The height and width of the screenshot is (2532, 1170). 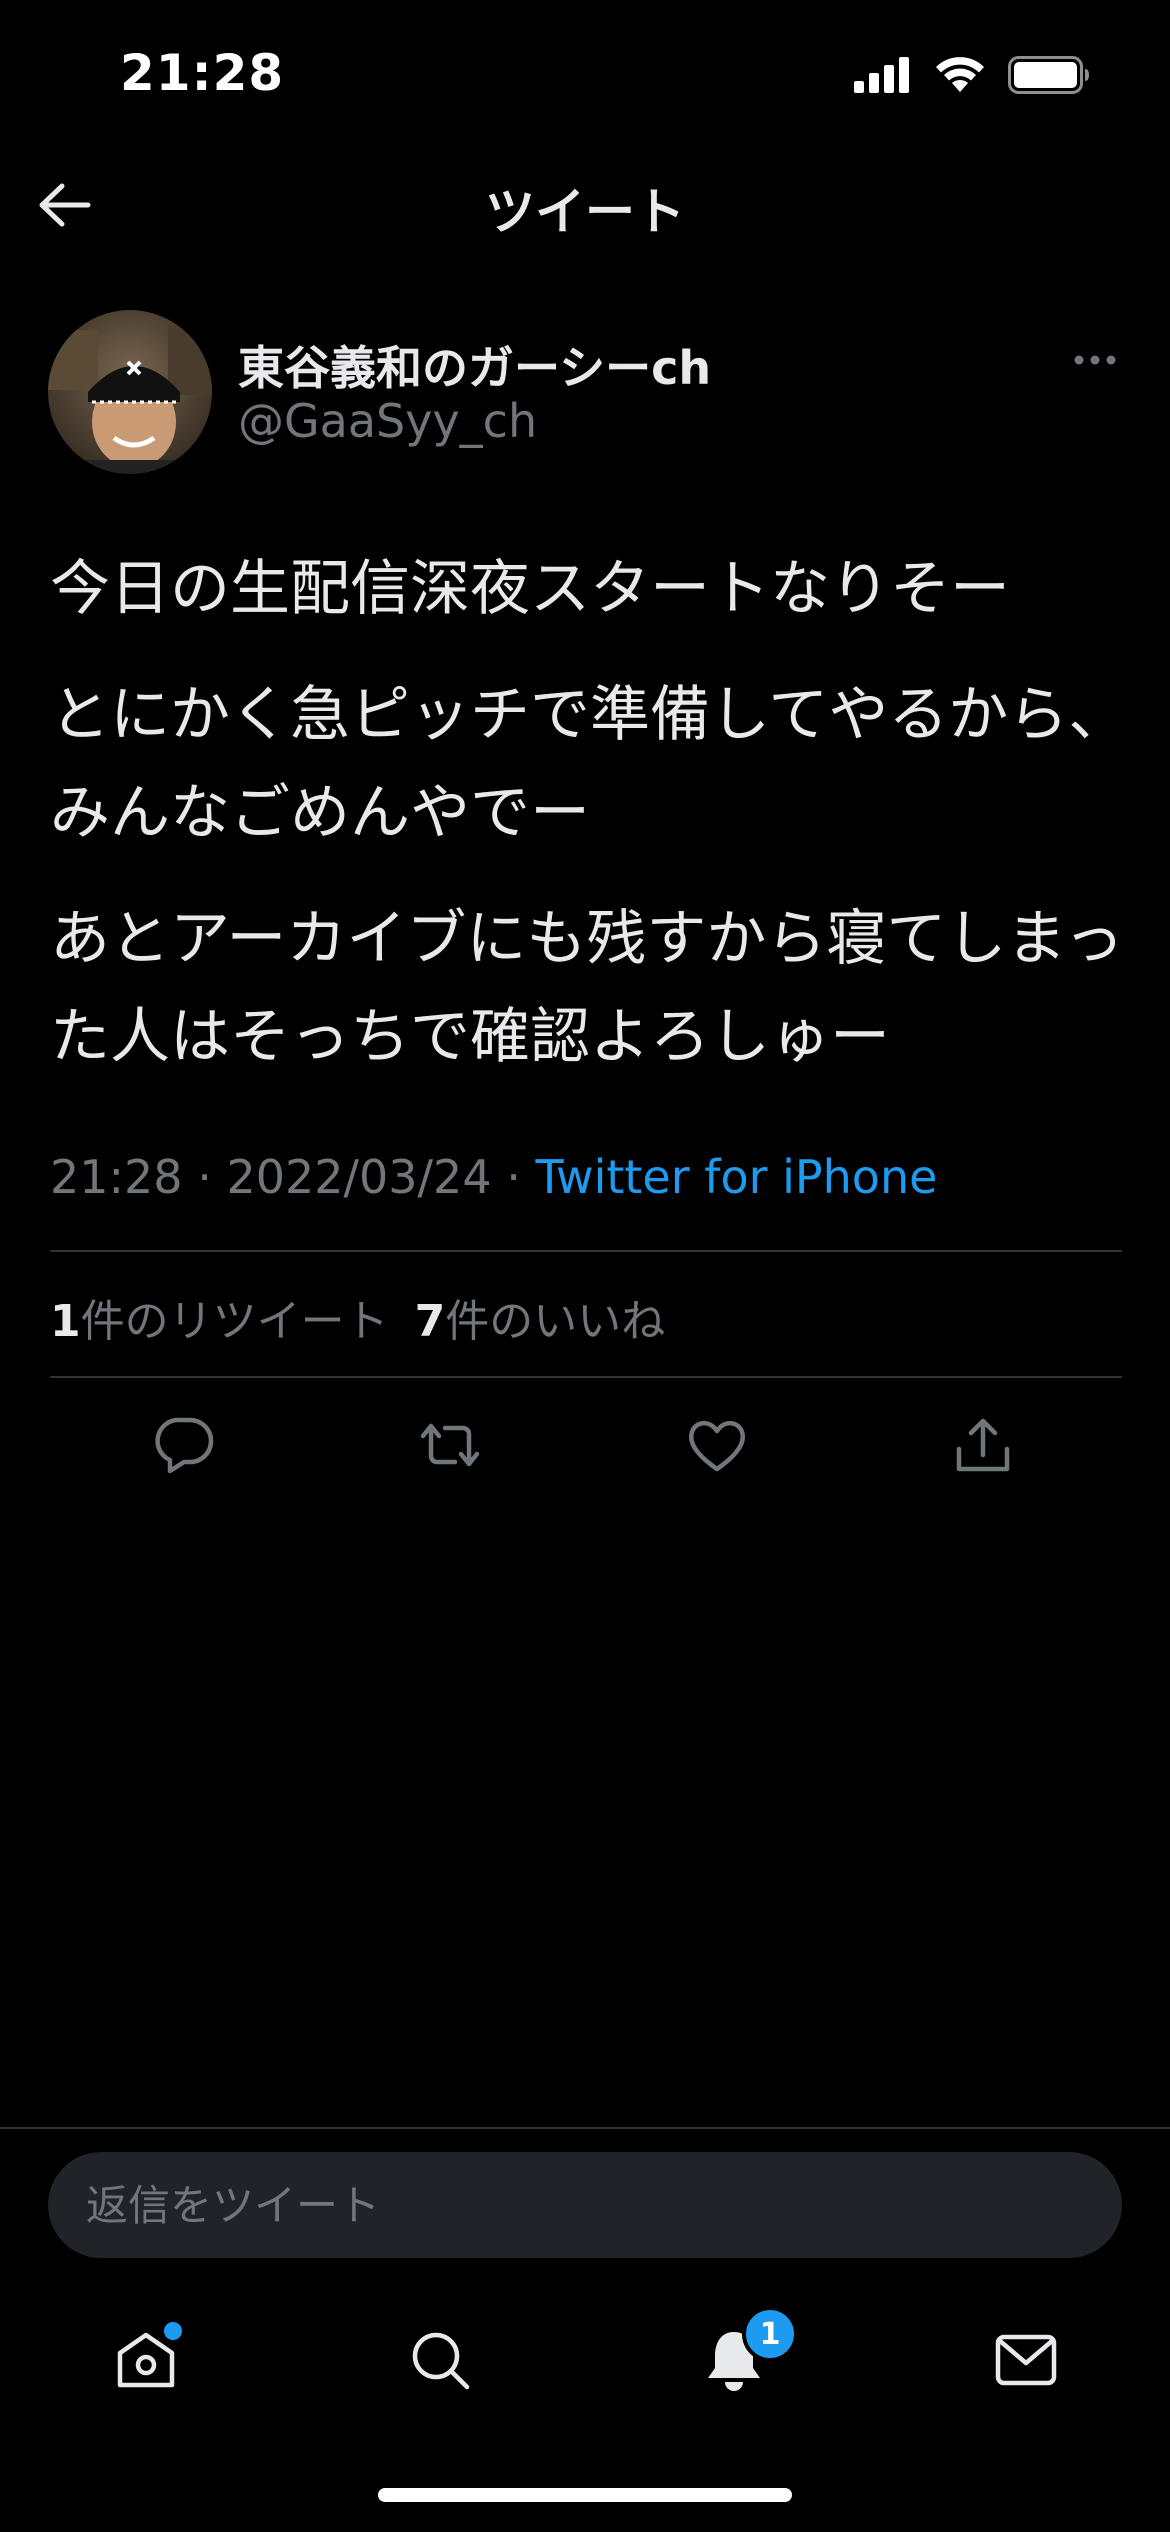 What do you see at coordinates (359, 1177) in the screenshot?
I see `tweet-date: 2022/03/24` at bounding box center [359, 1177].